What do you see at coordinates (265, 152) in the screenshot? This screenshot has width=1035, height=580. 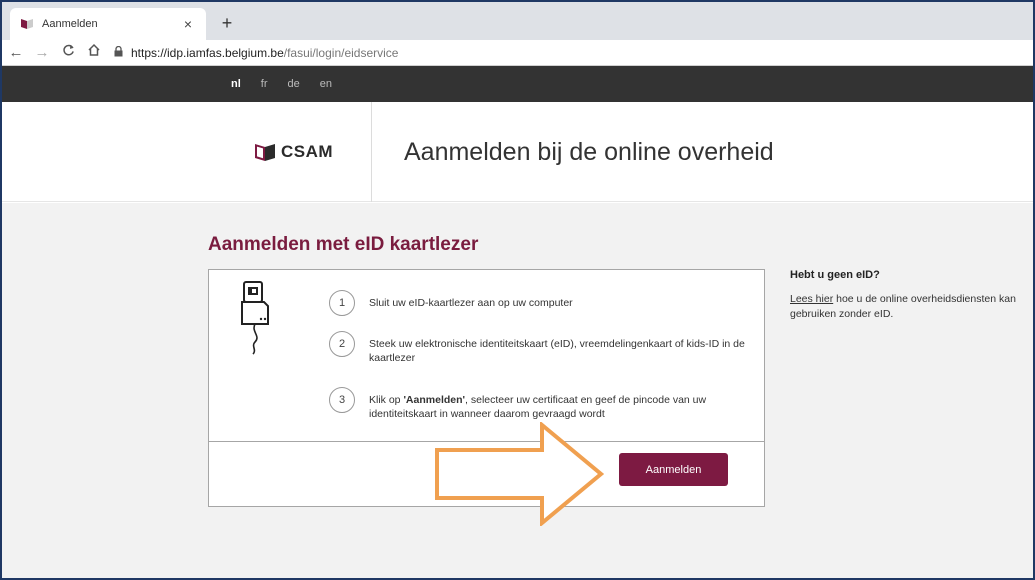 I see `csam-logo-icon` at bounding box center [265, 152].